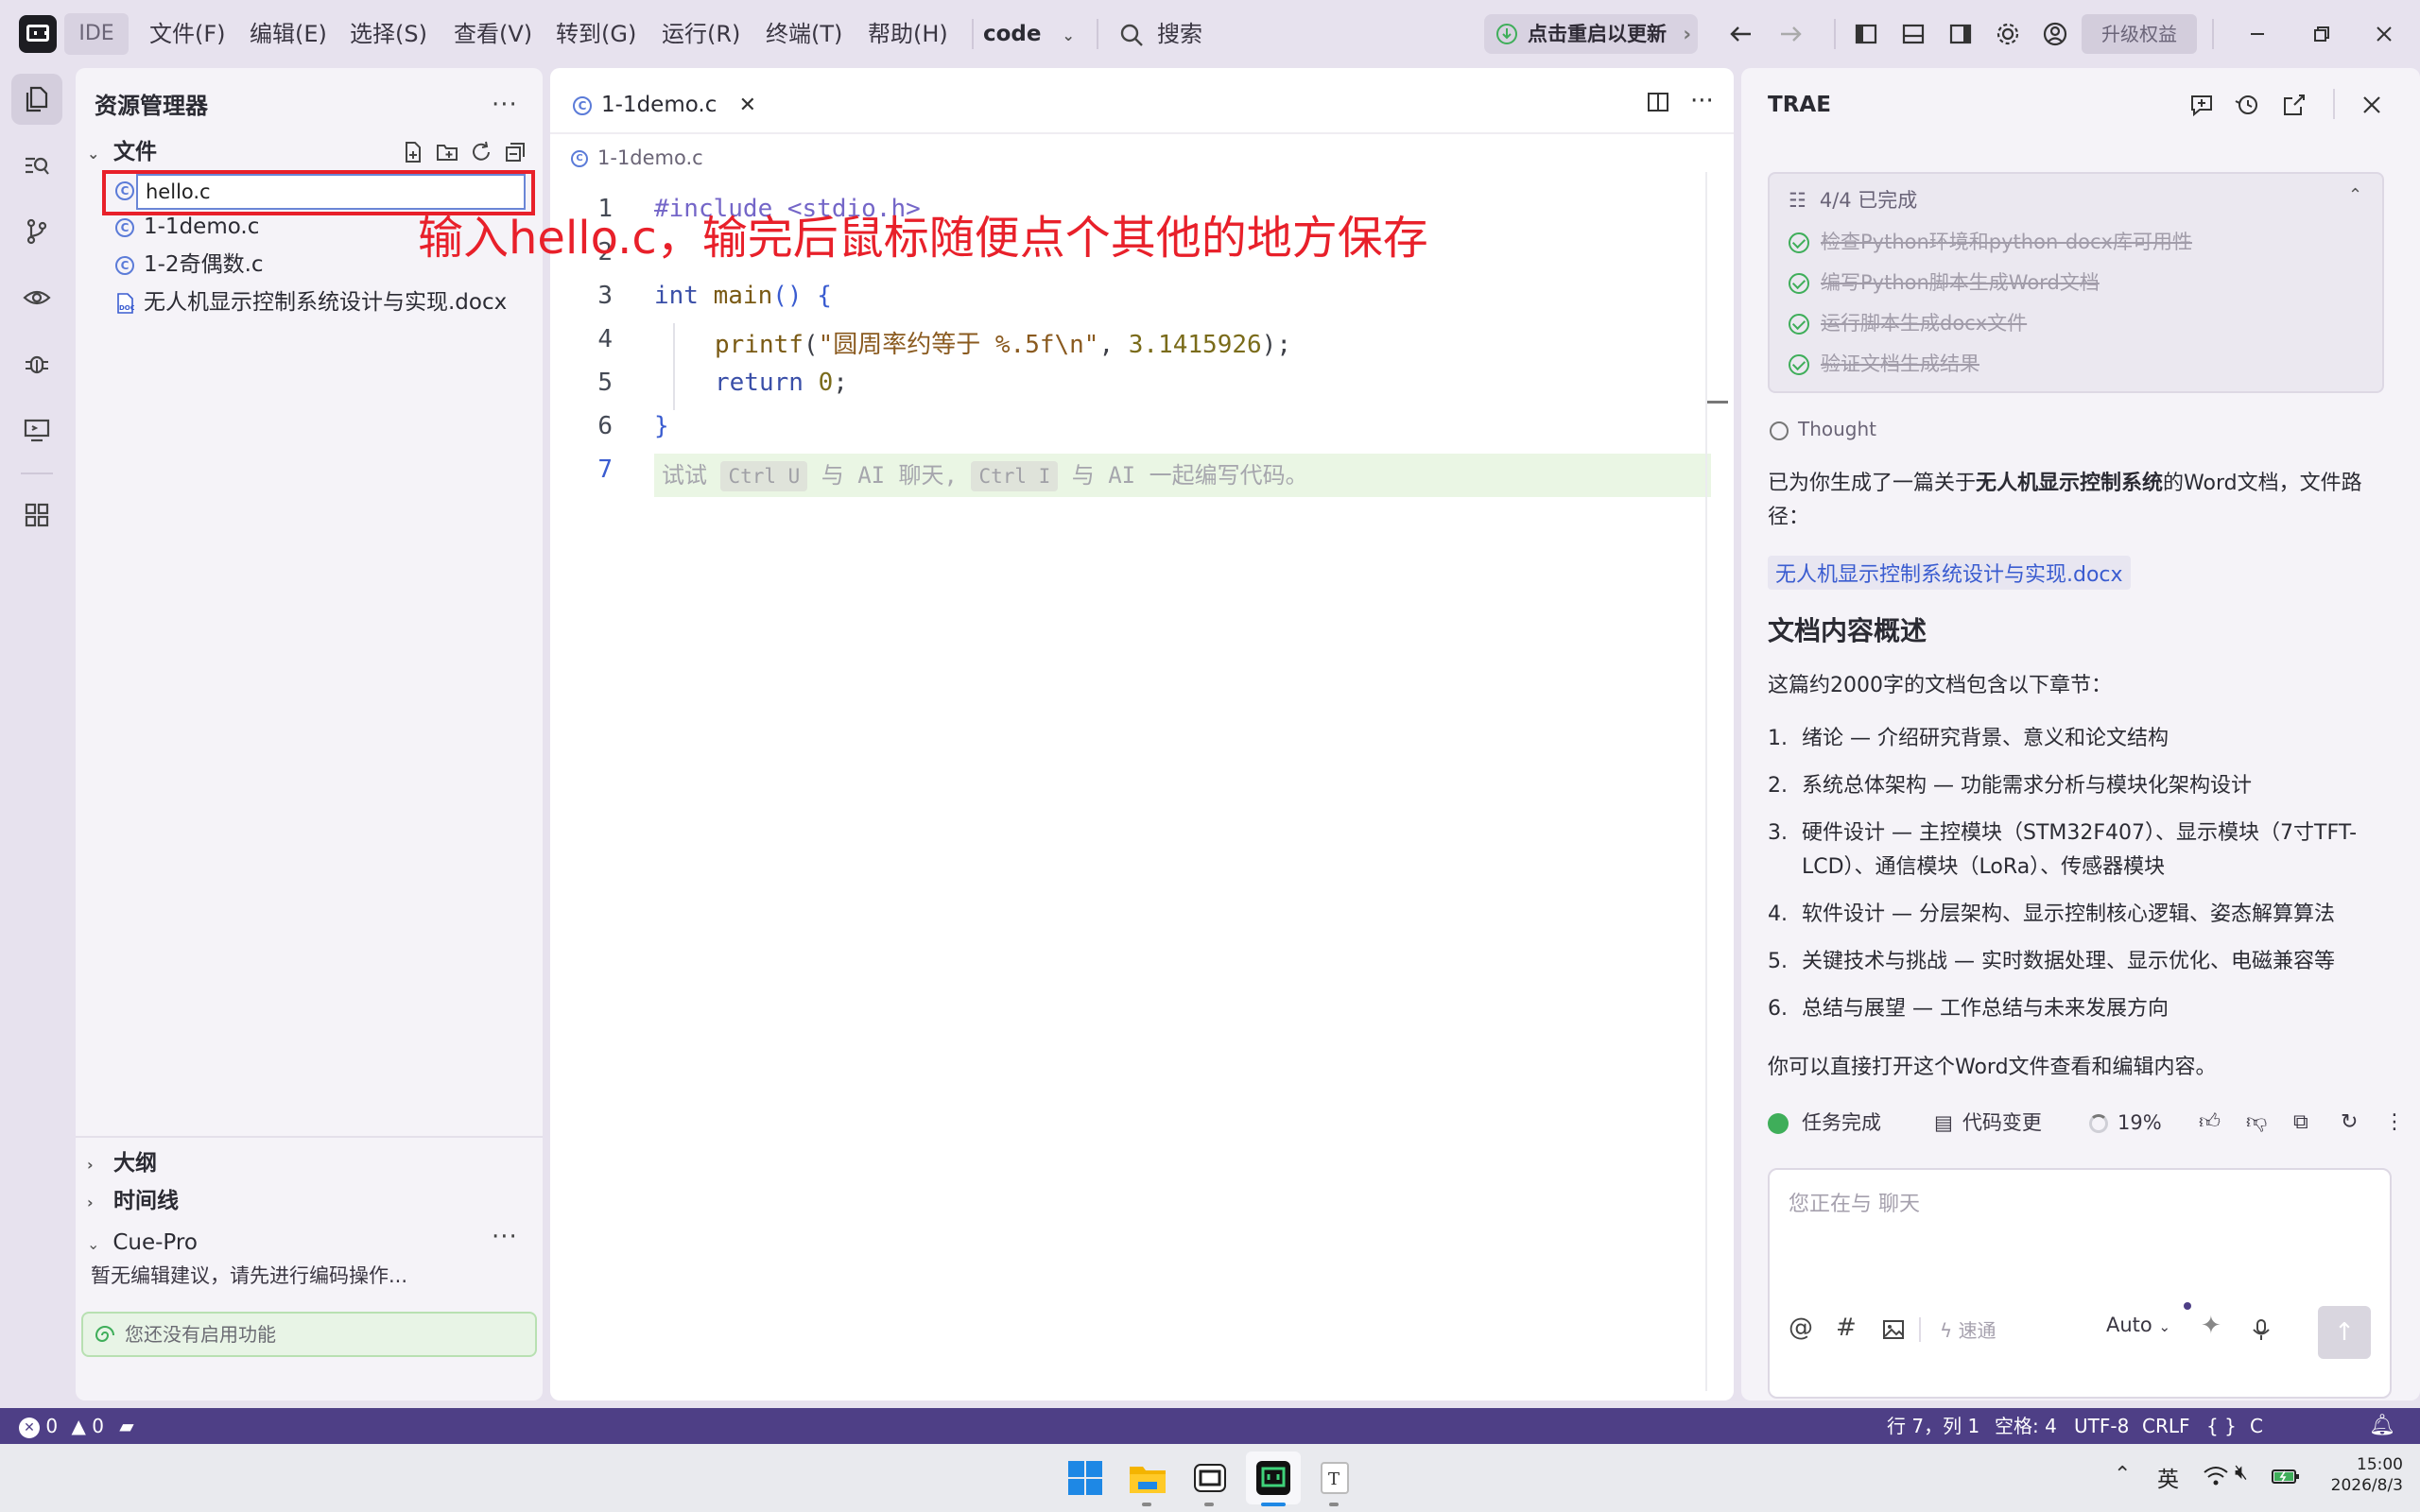  Describe the element at coordinates (309, 1163) in the screenshot. I see `outline-section-header: › 大纲` at that location.